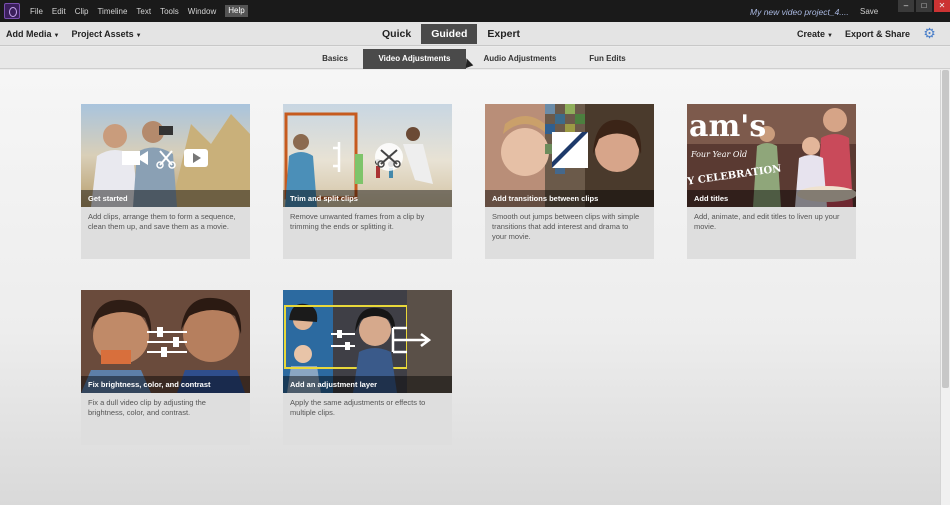 The width and height of the screenshot is (950, 505). What do you see at coordinates (869, 11) in the screenshot?
I see `save-button: Save` at bounding box center [869, 11].